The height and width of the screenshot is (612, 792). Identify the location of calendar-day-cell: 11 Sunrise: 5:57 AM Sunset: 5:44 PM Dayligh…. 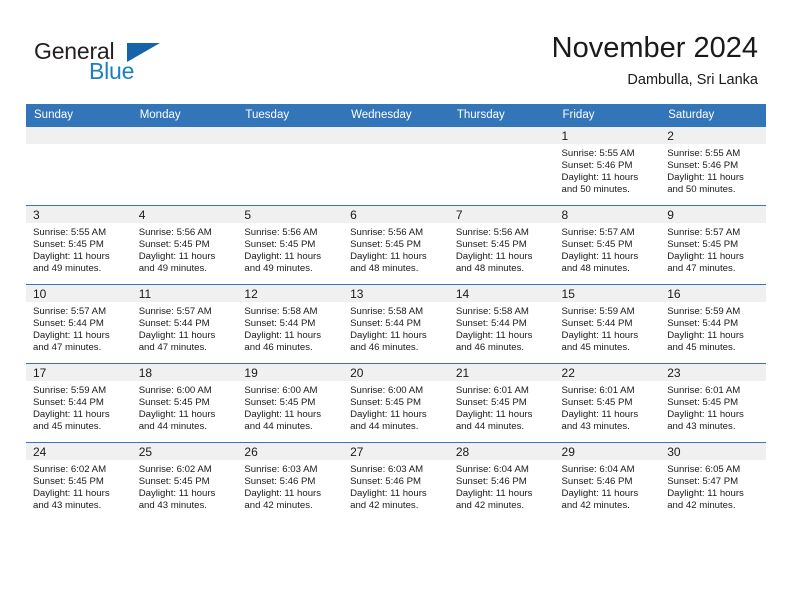
(184, 324).